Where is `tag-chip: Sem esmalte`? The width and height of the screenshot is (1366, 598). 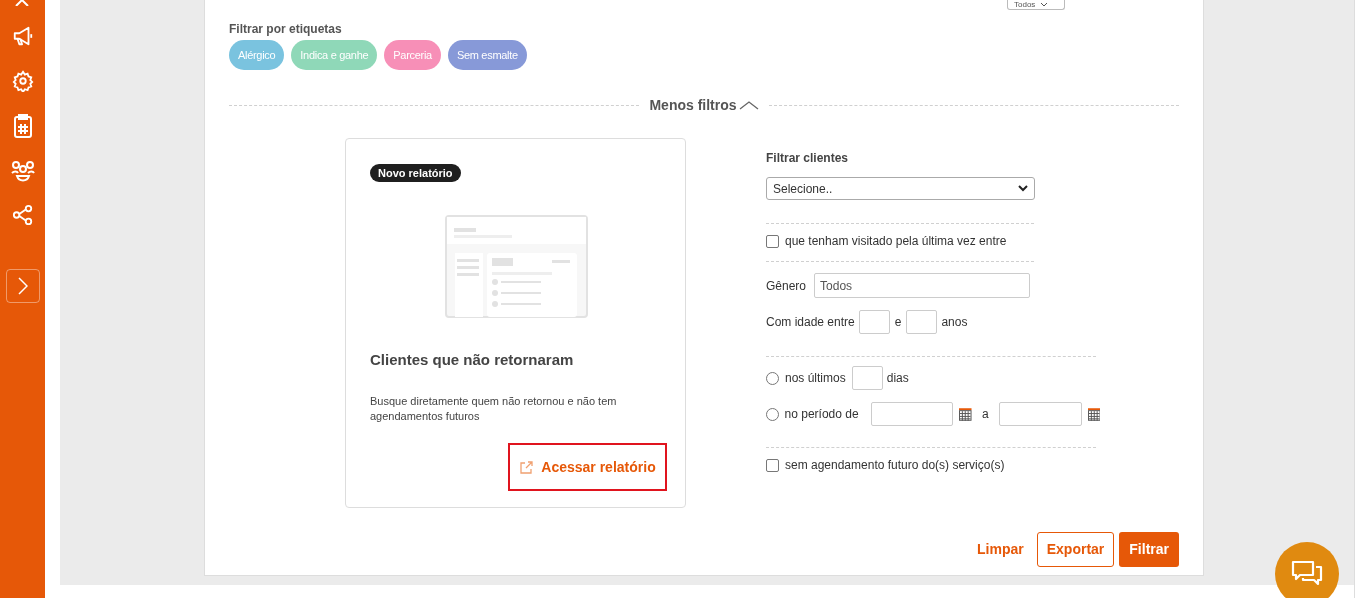
tag-chip: Sem esmalte is located at coordinates (487, 55).